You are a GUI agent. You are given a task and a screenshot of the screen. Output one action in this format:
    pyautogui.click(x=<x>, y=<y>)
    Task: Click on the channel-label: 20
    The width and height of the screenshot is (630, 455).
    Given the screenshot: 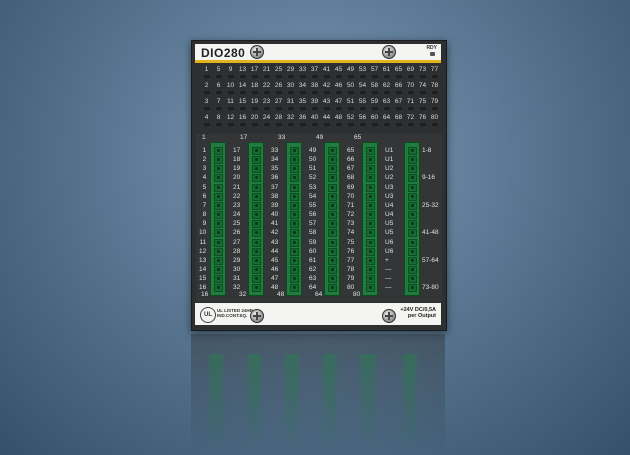 What is the action you would take?
    pyautogui.click(x=237, y=178)
    